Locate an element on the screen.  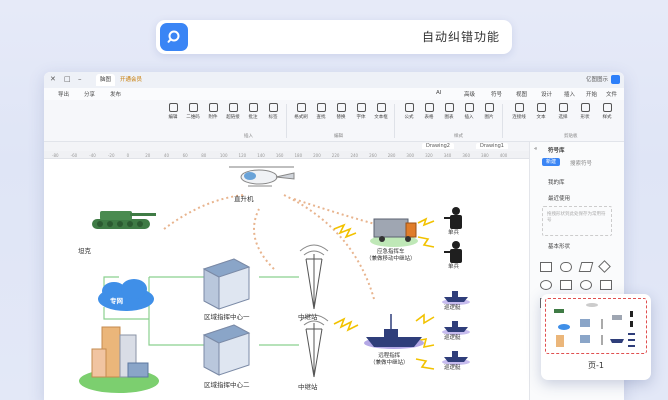
app-logo-icon is located at coordinates (615, 79).